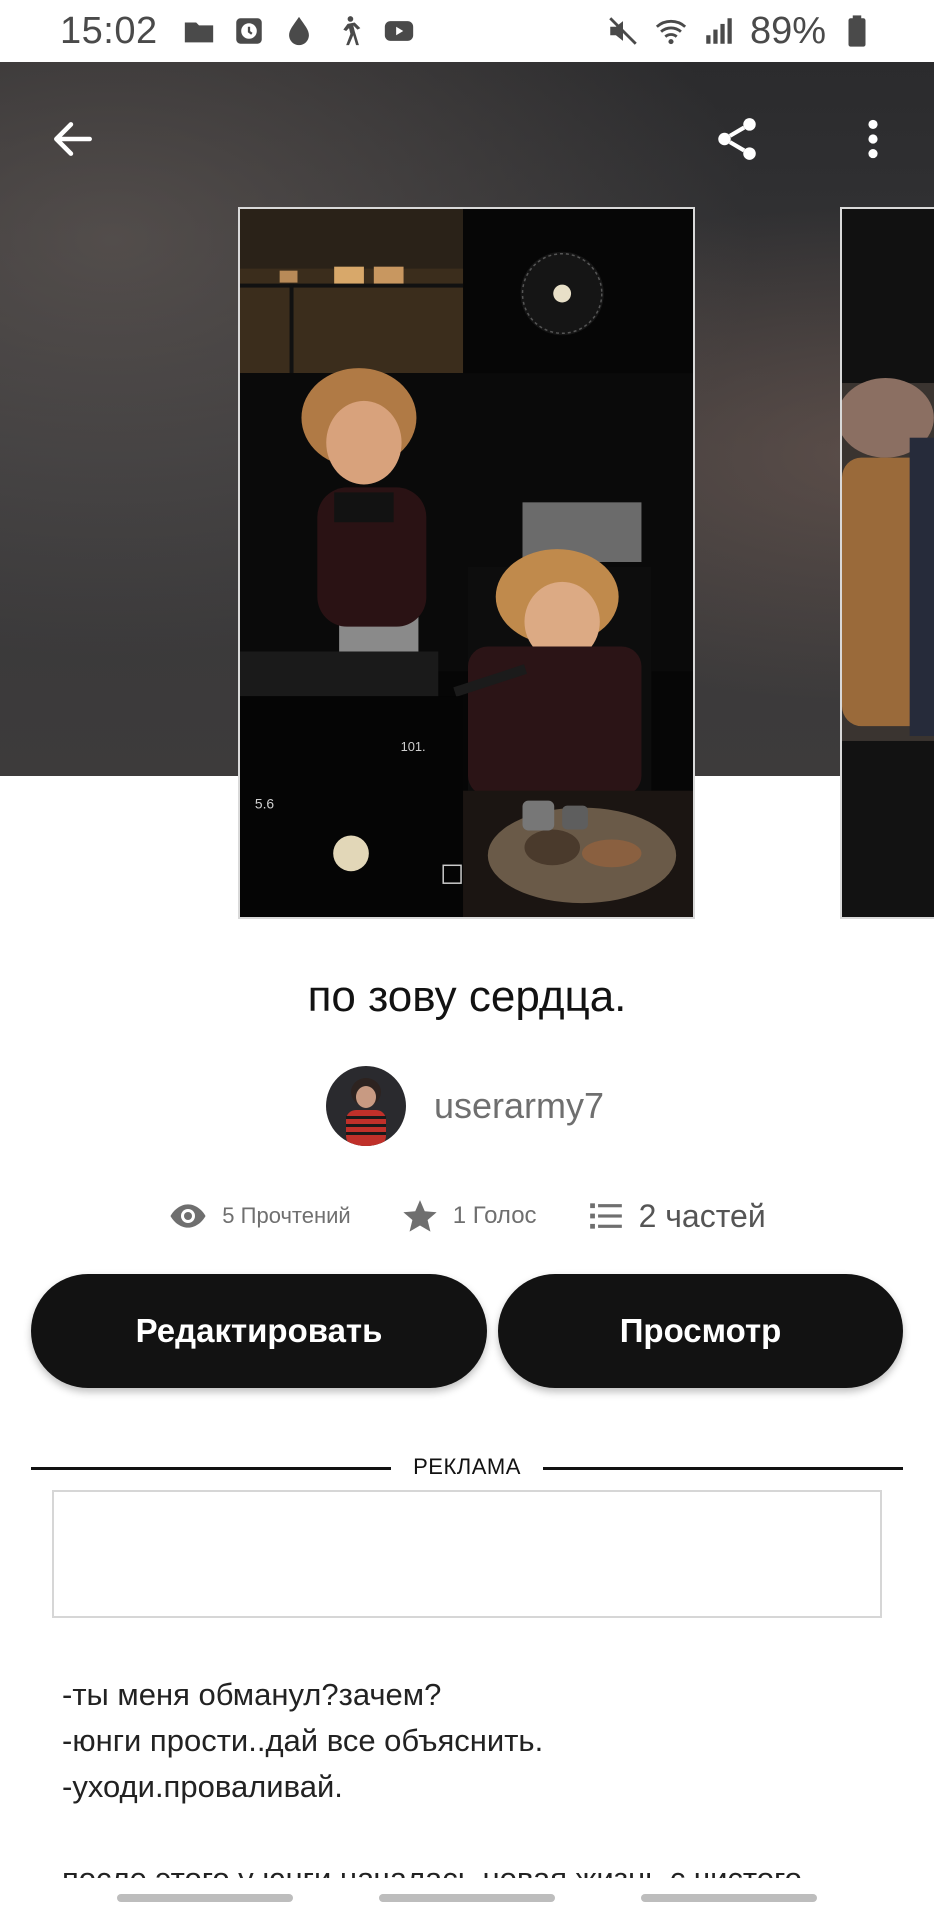 The height and width of the screenshot is (1920, 934). What do you see at coordinates (420, 1216) in the screenshot?
I see `star-icon` at bounding box center [420, 1216].